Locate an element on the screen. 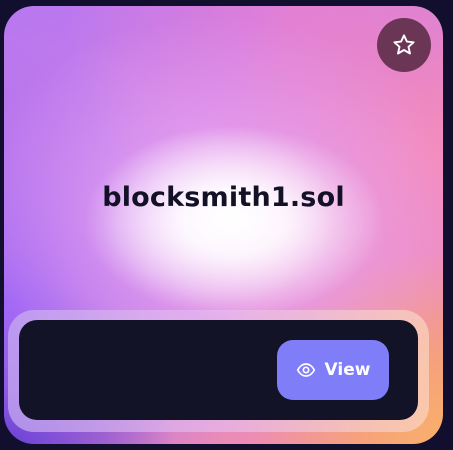  view-button: View is located at coordinates (333, 370).